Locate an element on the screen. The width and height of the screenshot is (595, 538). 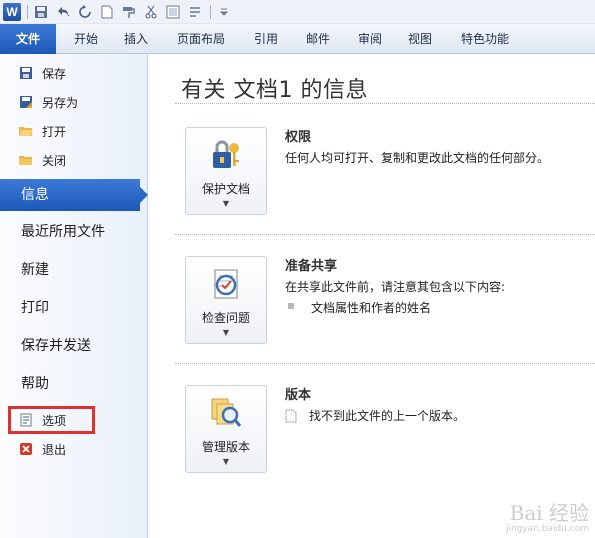
nav-help: 帮助 is located at coordinates (74, 384).